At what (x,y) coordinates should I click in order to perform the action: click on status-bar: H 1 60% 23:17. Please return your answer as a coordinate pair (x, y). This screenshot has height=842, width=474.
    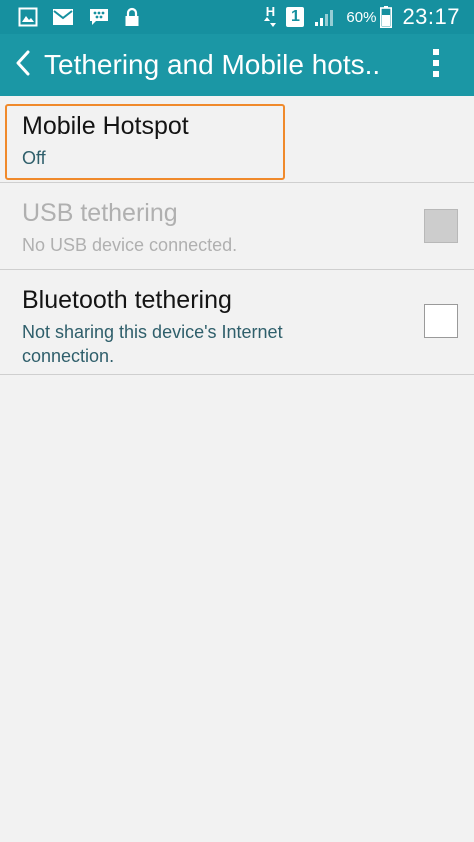
    Looking at the image, I should click on (237, 17).